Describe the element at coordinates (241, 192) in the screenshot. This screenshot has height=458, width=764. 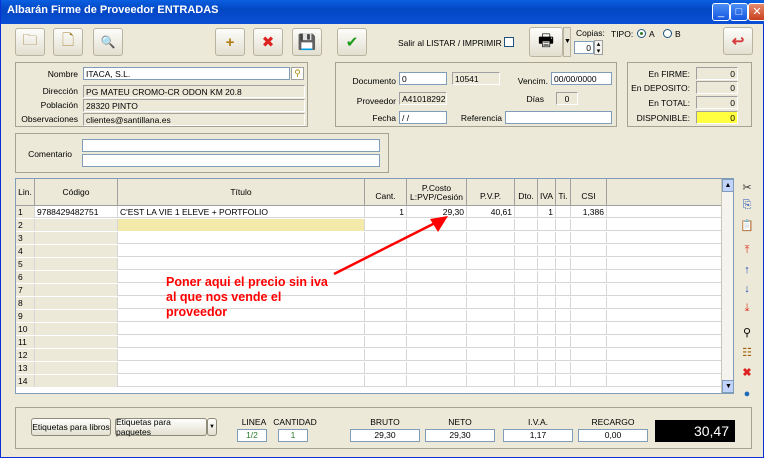
I see `col-titulo: Título` at that location.